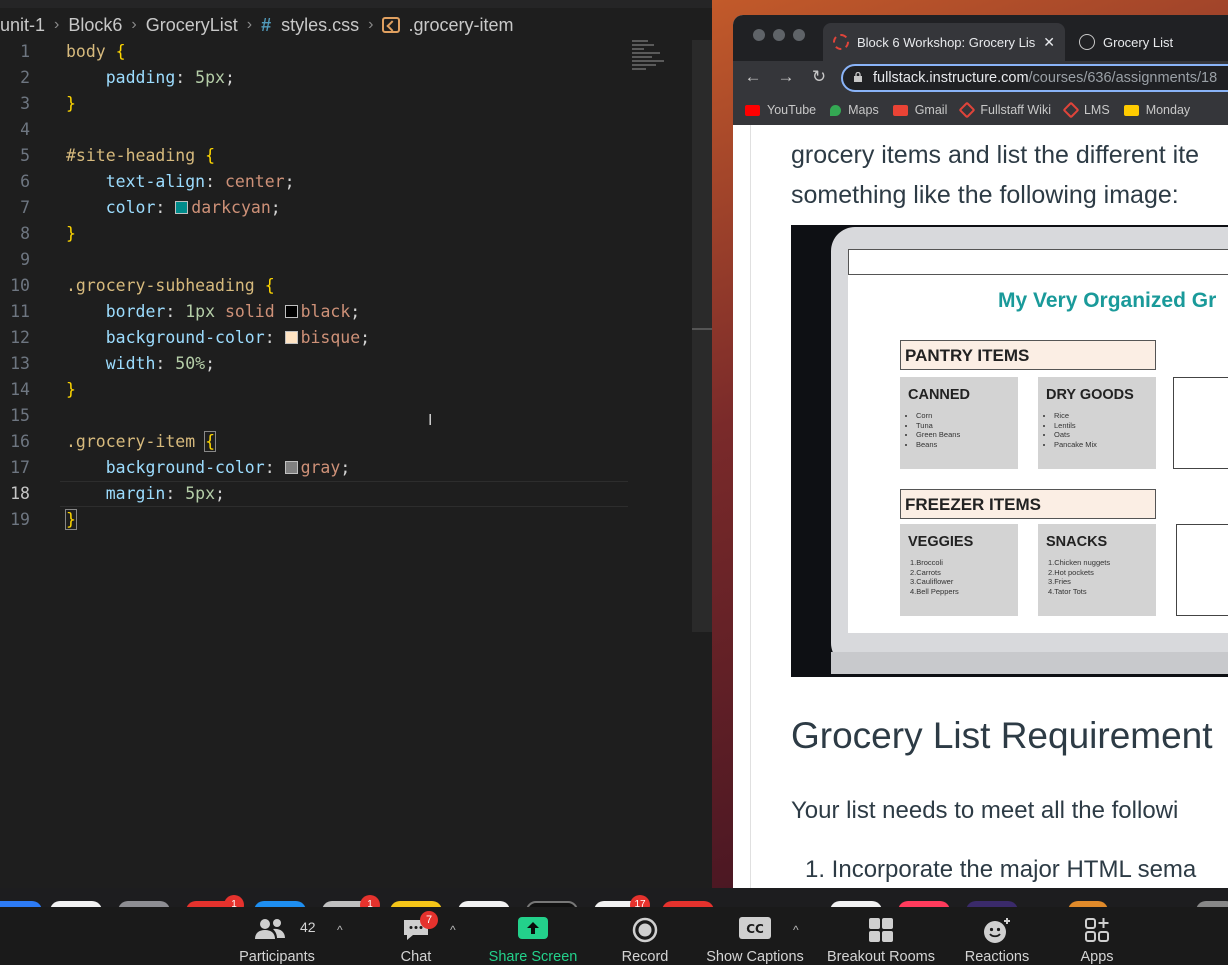 The width and height of the screenshot is (1228, 965). I want to click on requirements-intro: Your list needs to meet all the followi, so click(985, 810).